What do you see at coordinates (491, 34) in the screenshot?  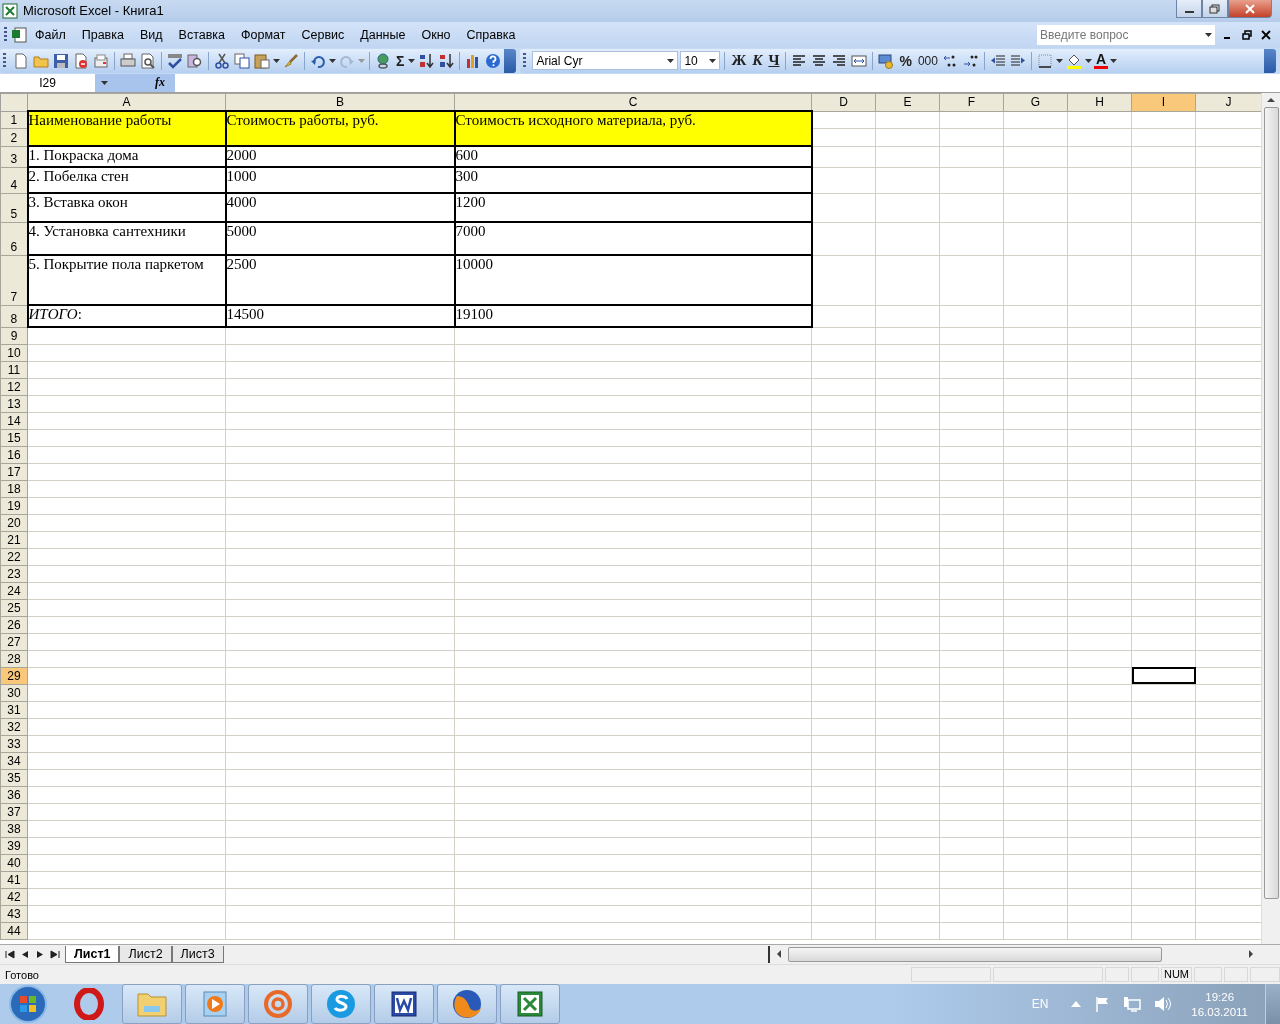 I see `menu-item: Справка` at bounding box center [491, 34].